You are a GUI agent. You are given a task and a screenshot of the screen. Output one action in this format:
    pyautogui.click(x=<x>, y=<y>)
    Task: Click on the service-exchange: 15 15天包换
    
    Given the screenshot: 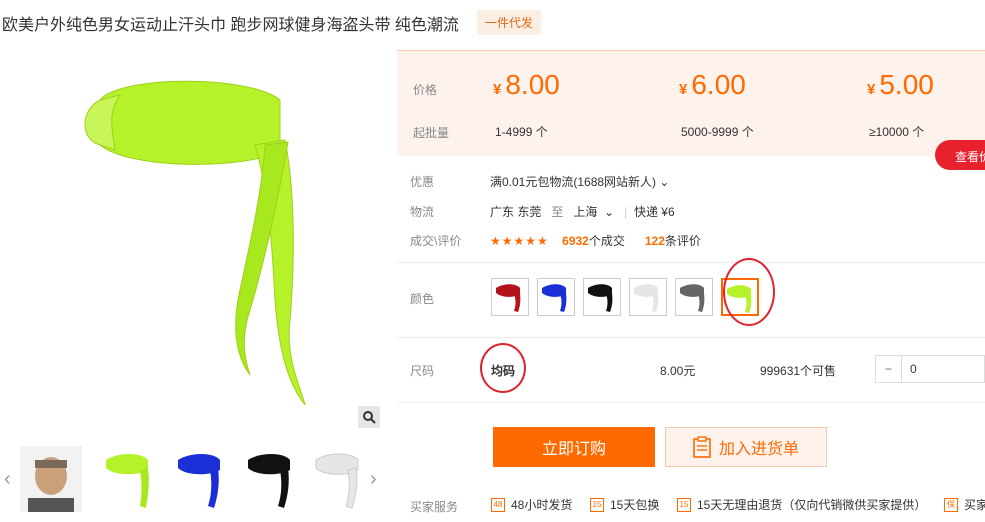 What is the action you would take?
    pyautogui.click(x=624, y=504)
    